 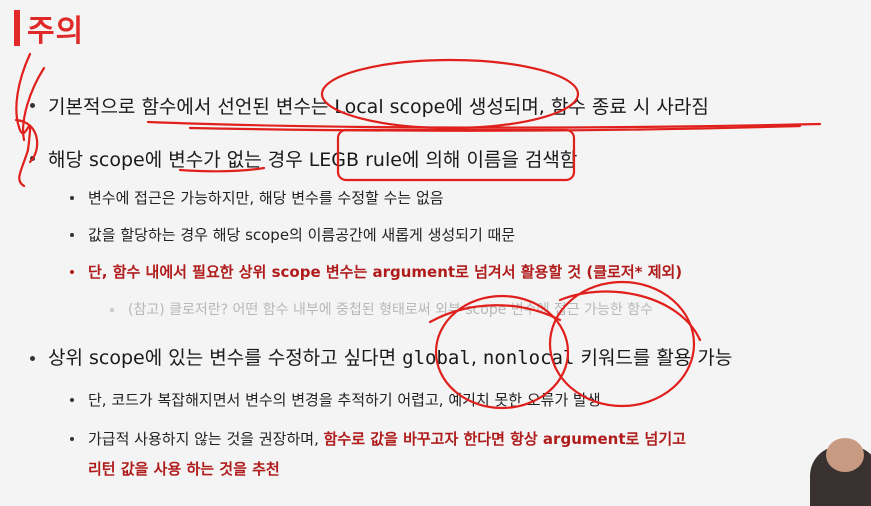 I want to click on bullet-3-text: 상위 scope에 있는 변수를 수정하고 싶다면, so click(x=225, y=358).